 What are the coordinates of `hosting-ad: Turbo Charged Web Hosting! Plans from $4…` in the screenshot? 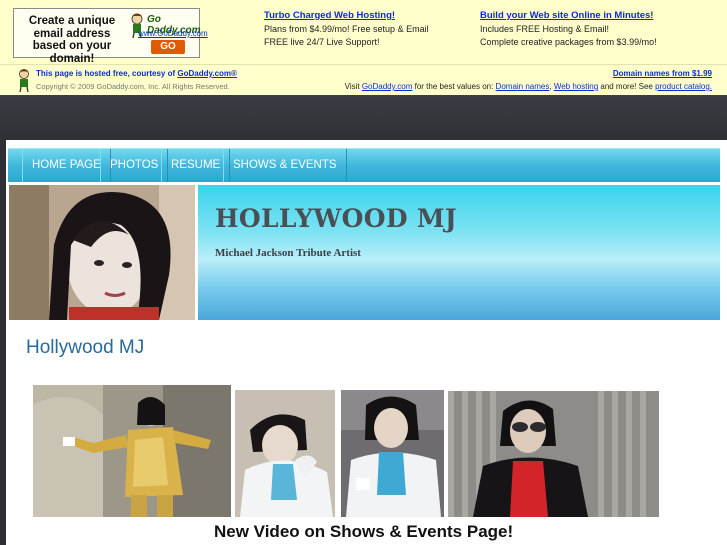 It's located at (346, 29).